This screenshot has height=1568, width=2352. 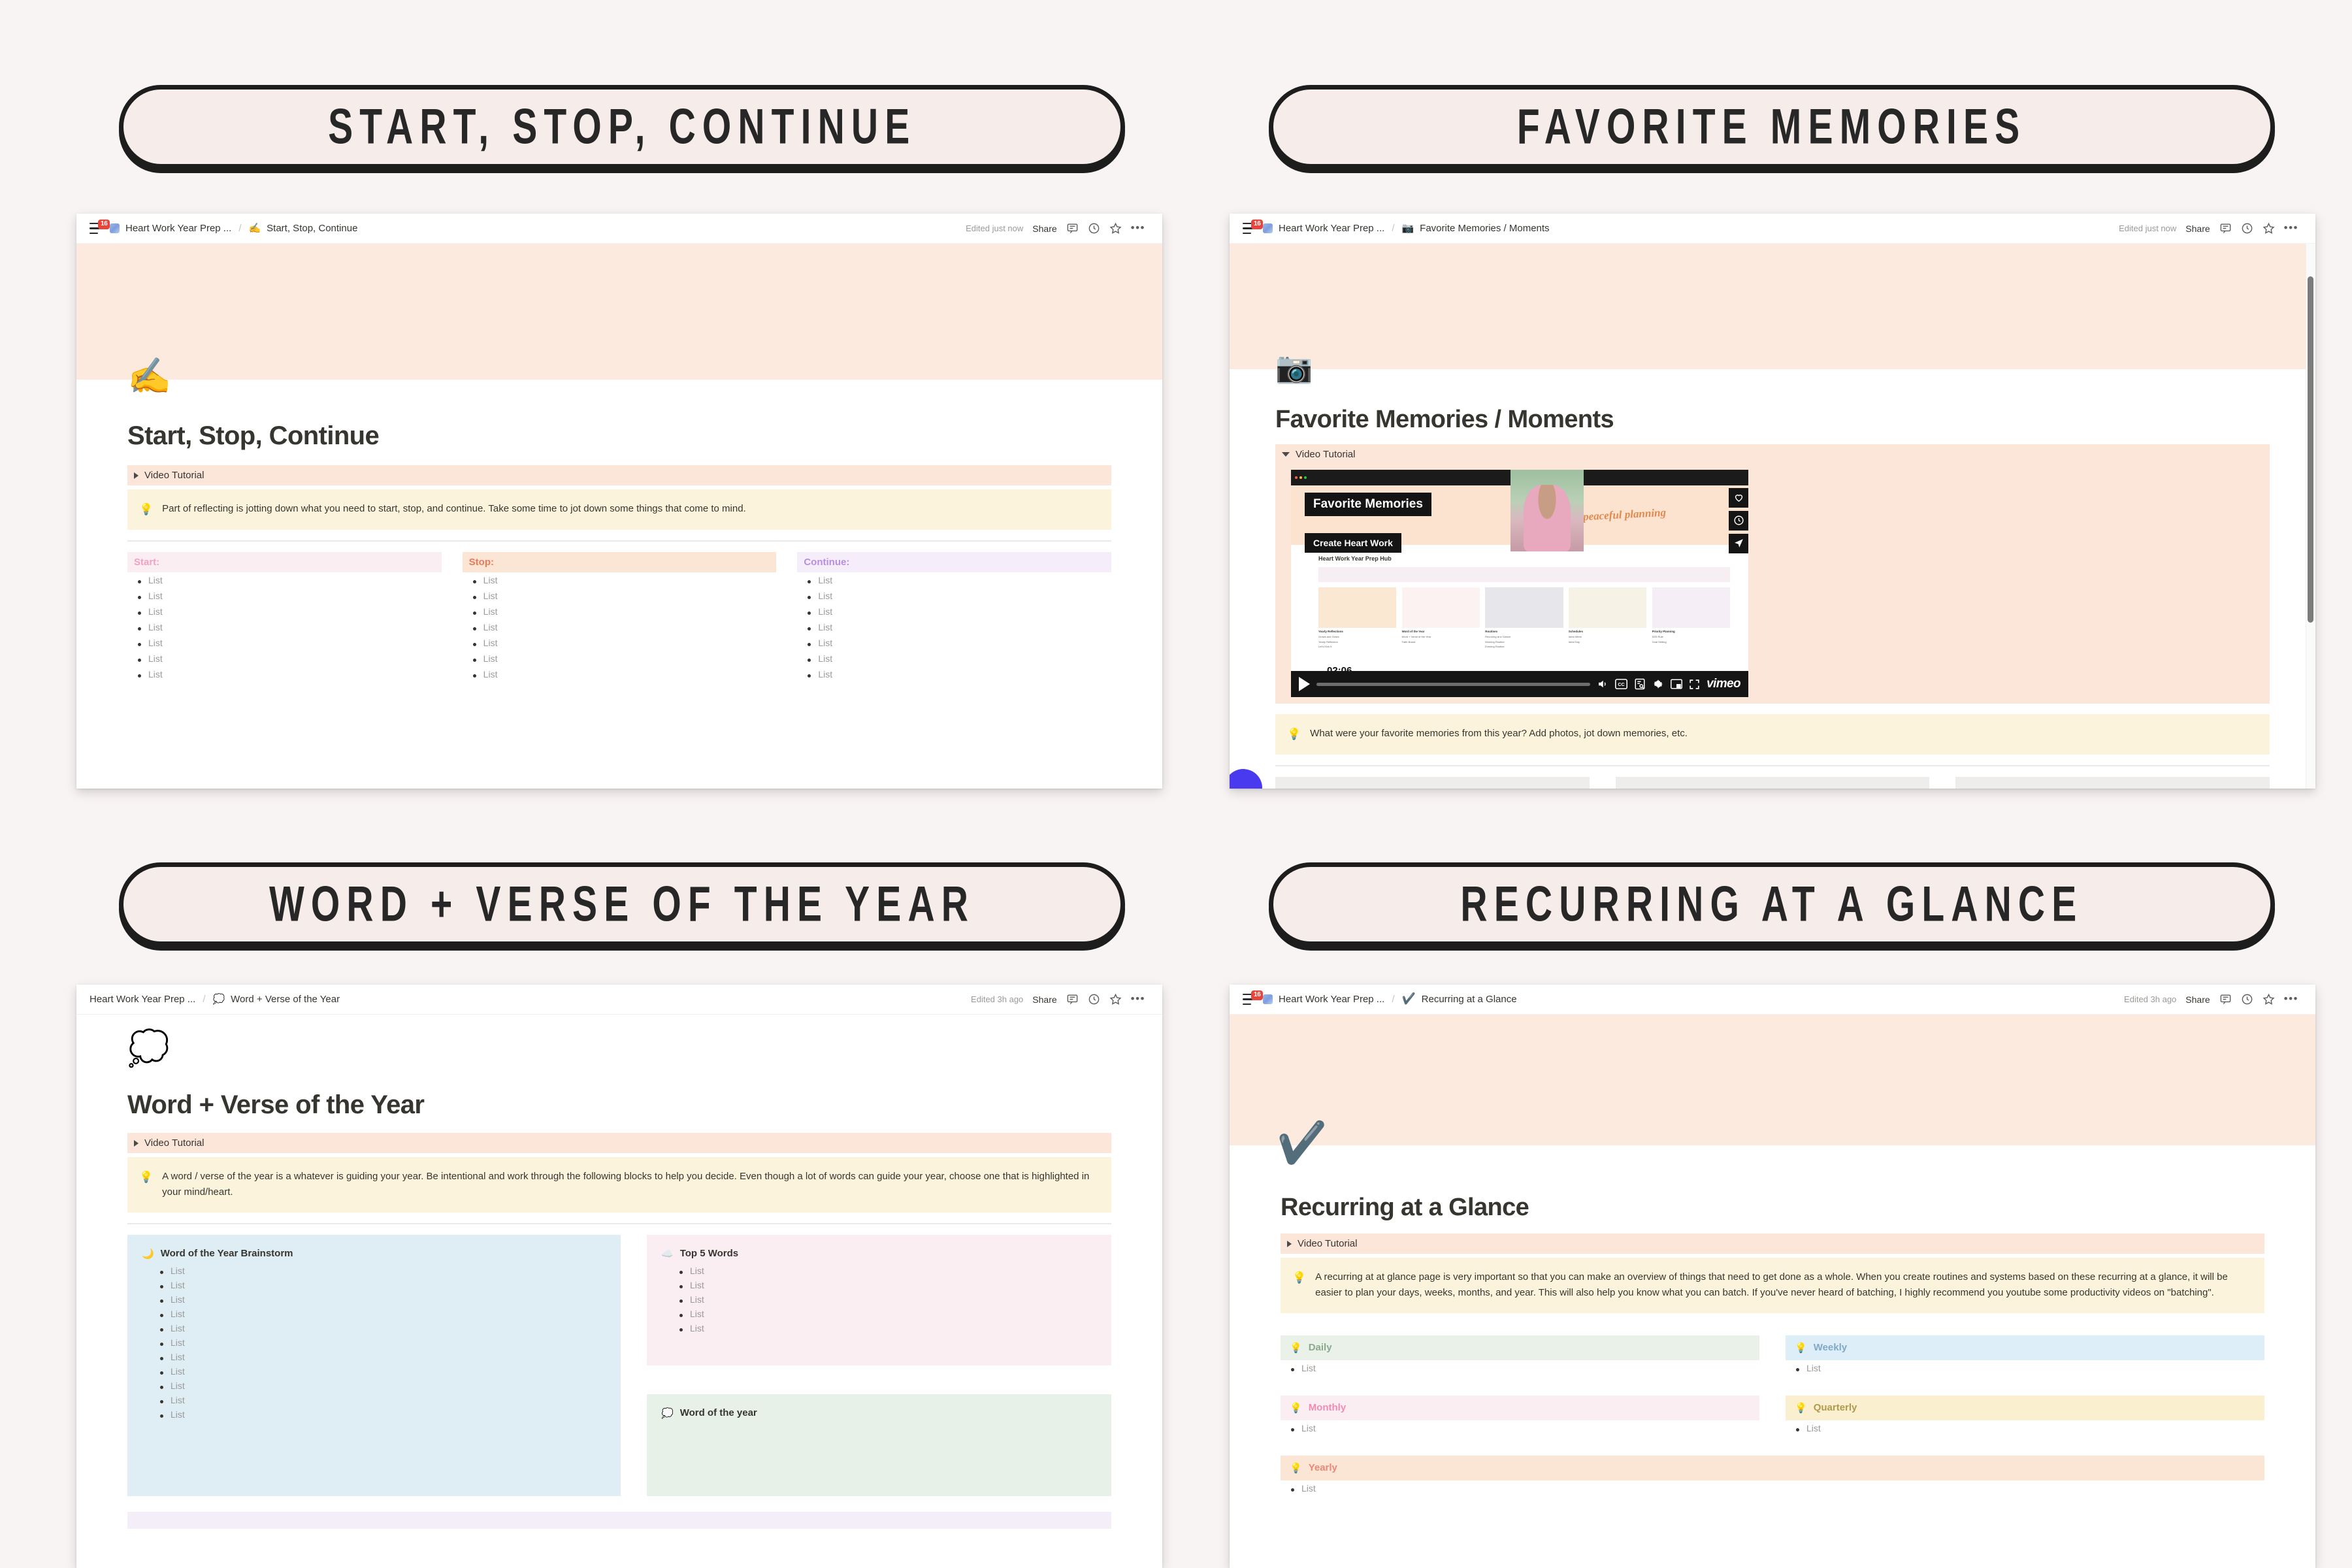 I want to click on page-icon: ✍️, so click(x=149, y=376).